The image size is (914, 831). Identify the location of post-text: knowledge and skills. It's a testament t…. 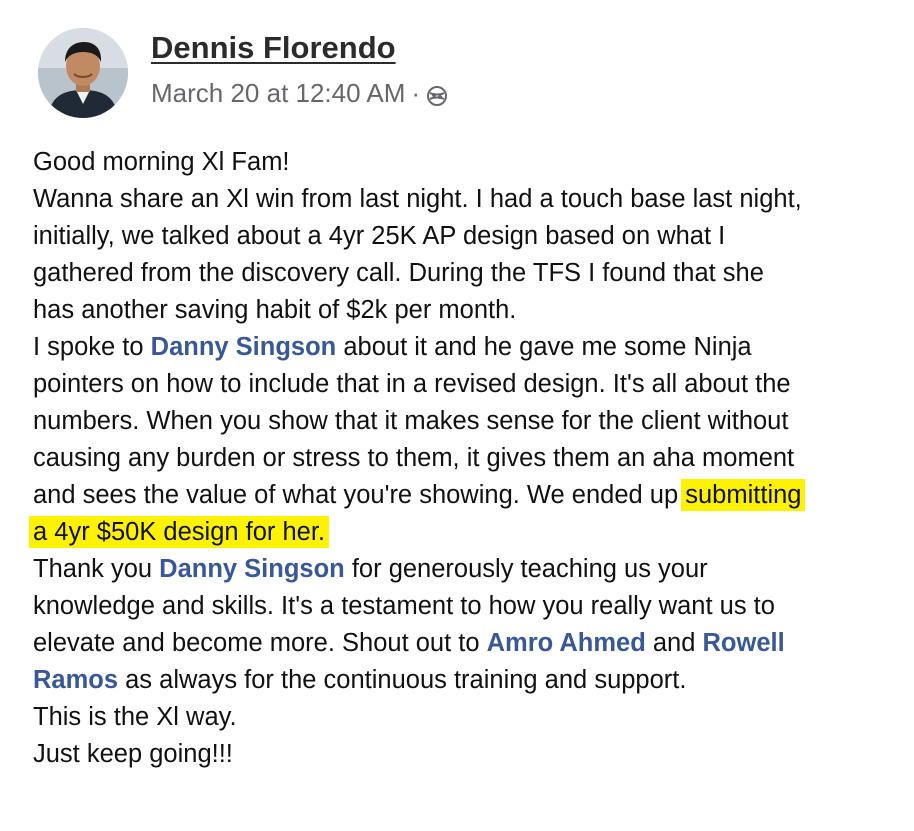
(404, 606).